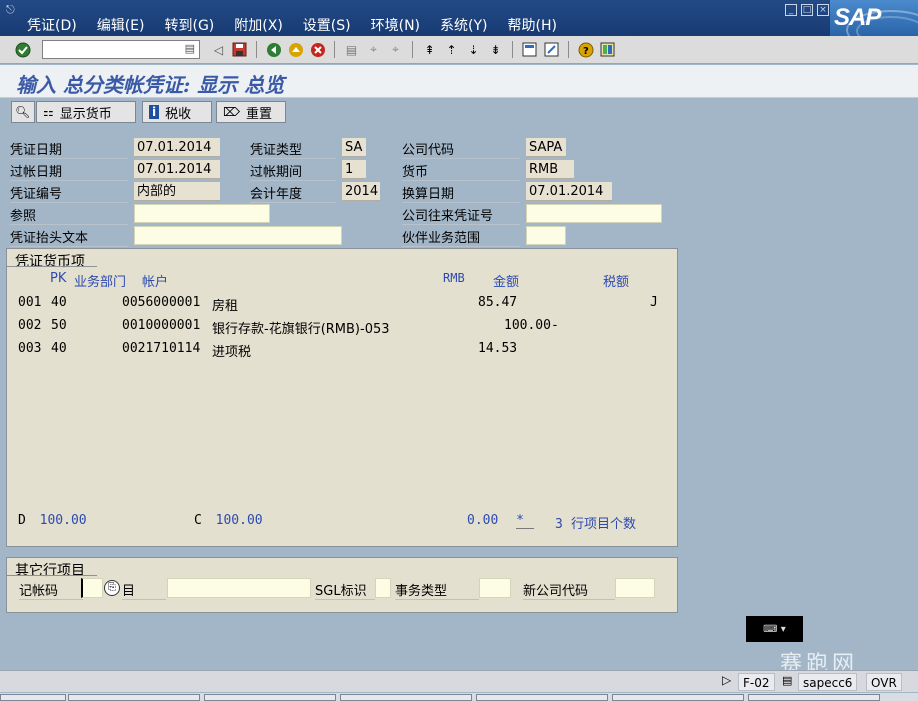 This screenshot has height=701, width=918. I want to click on save-icon, so click(239, 49).